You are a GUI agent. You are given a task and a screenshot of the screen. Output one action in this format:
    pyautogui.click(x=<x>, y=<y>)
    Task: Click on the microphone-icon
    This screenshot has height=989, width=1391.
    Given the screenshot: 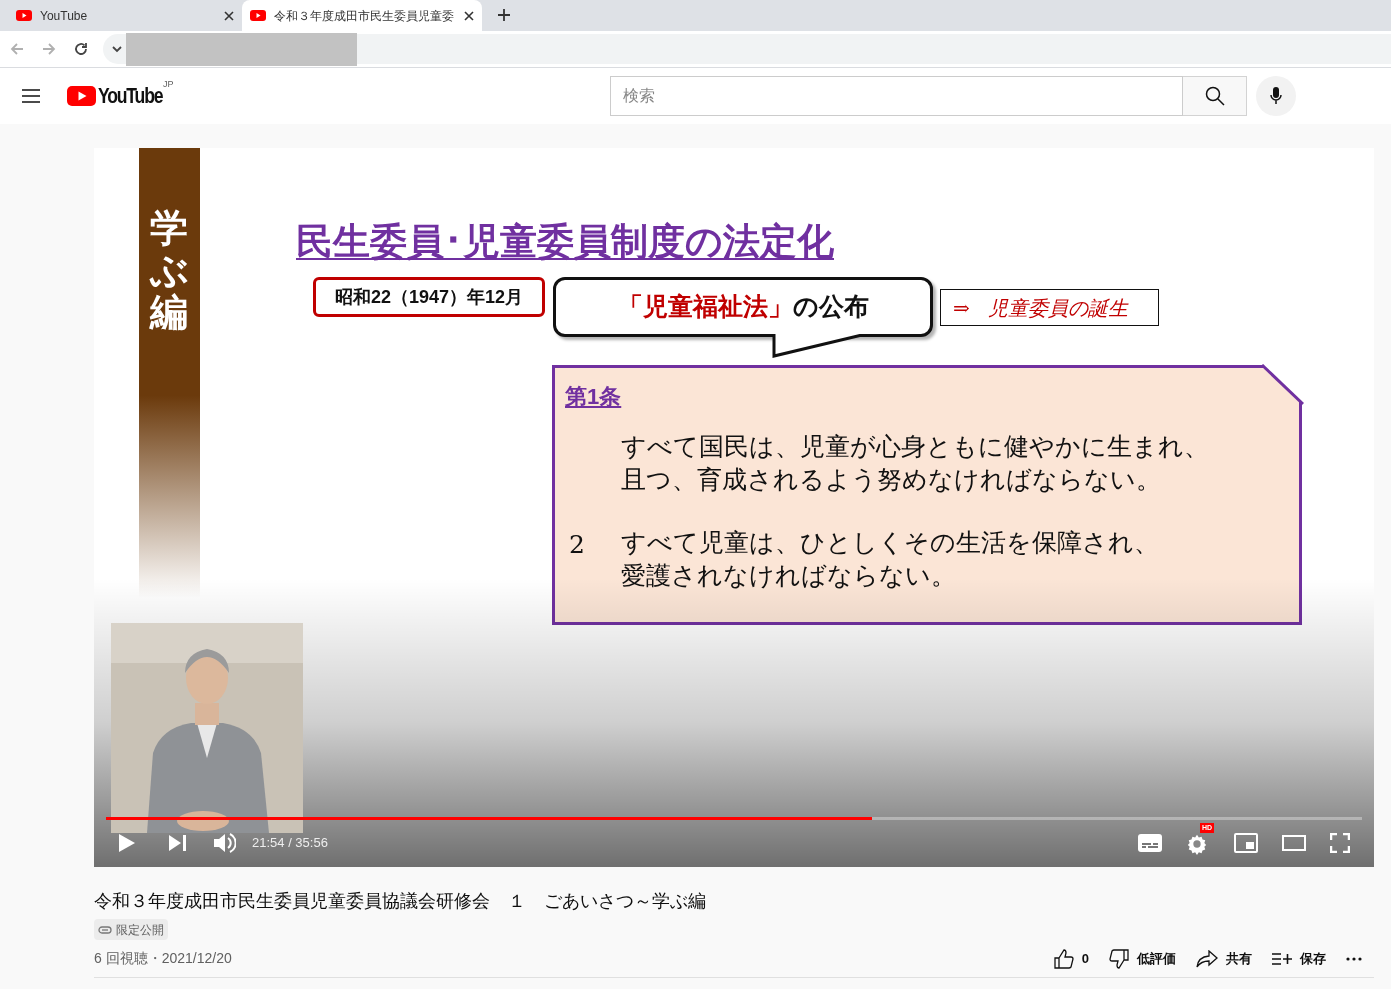 What is the action you would take?
    pyautogui.click(x=1276, y=96)
    